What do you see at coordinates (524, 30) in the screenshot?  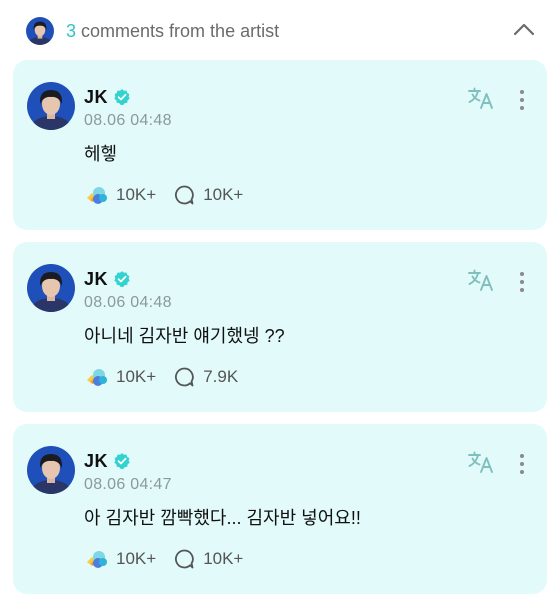 I see `chevron-up-icon` at bounding box center [524, 30].